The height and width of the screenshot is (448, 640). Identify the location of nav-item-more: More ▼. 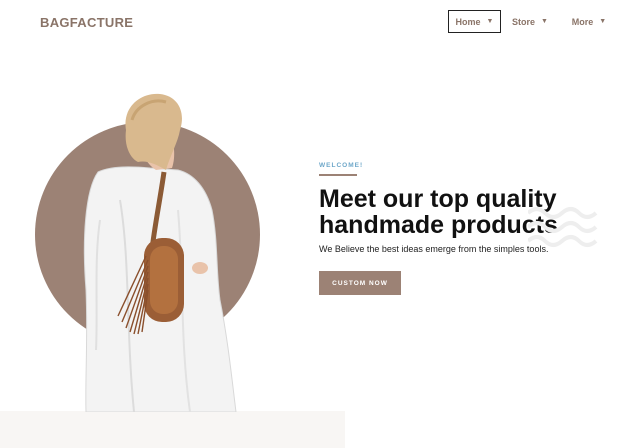
(589, 21).